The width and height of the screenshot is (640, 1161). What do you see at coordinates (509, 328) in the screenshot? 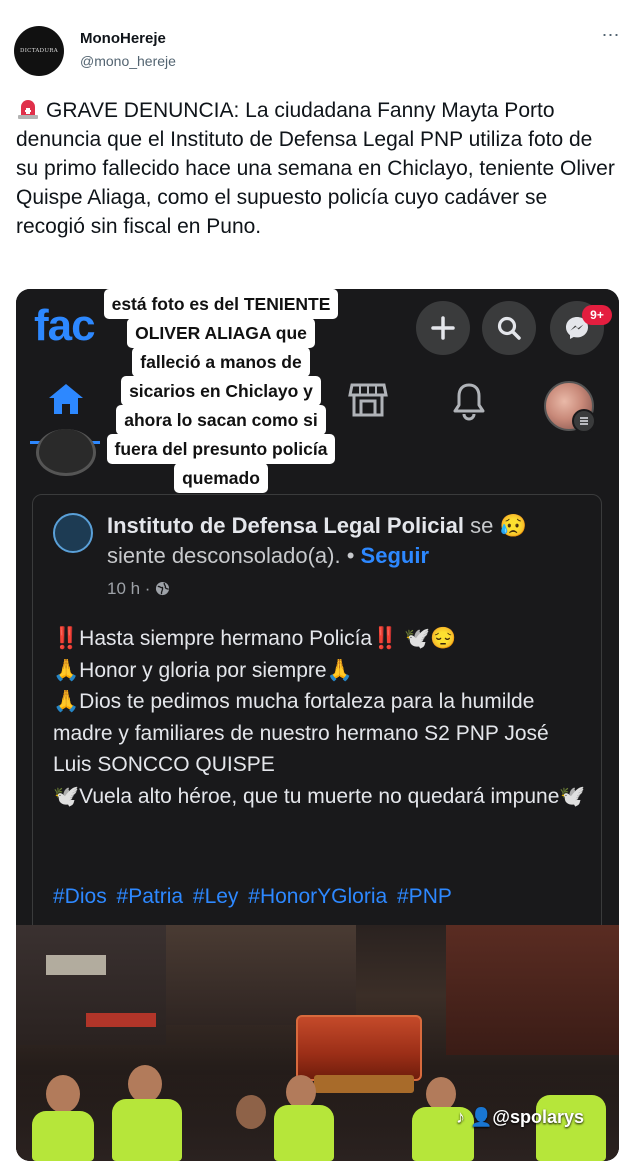
I see `search-icon` at bounding box center [509, 328].